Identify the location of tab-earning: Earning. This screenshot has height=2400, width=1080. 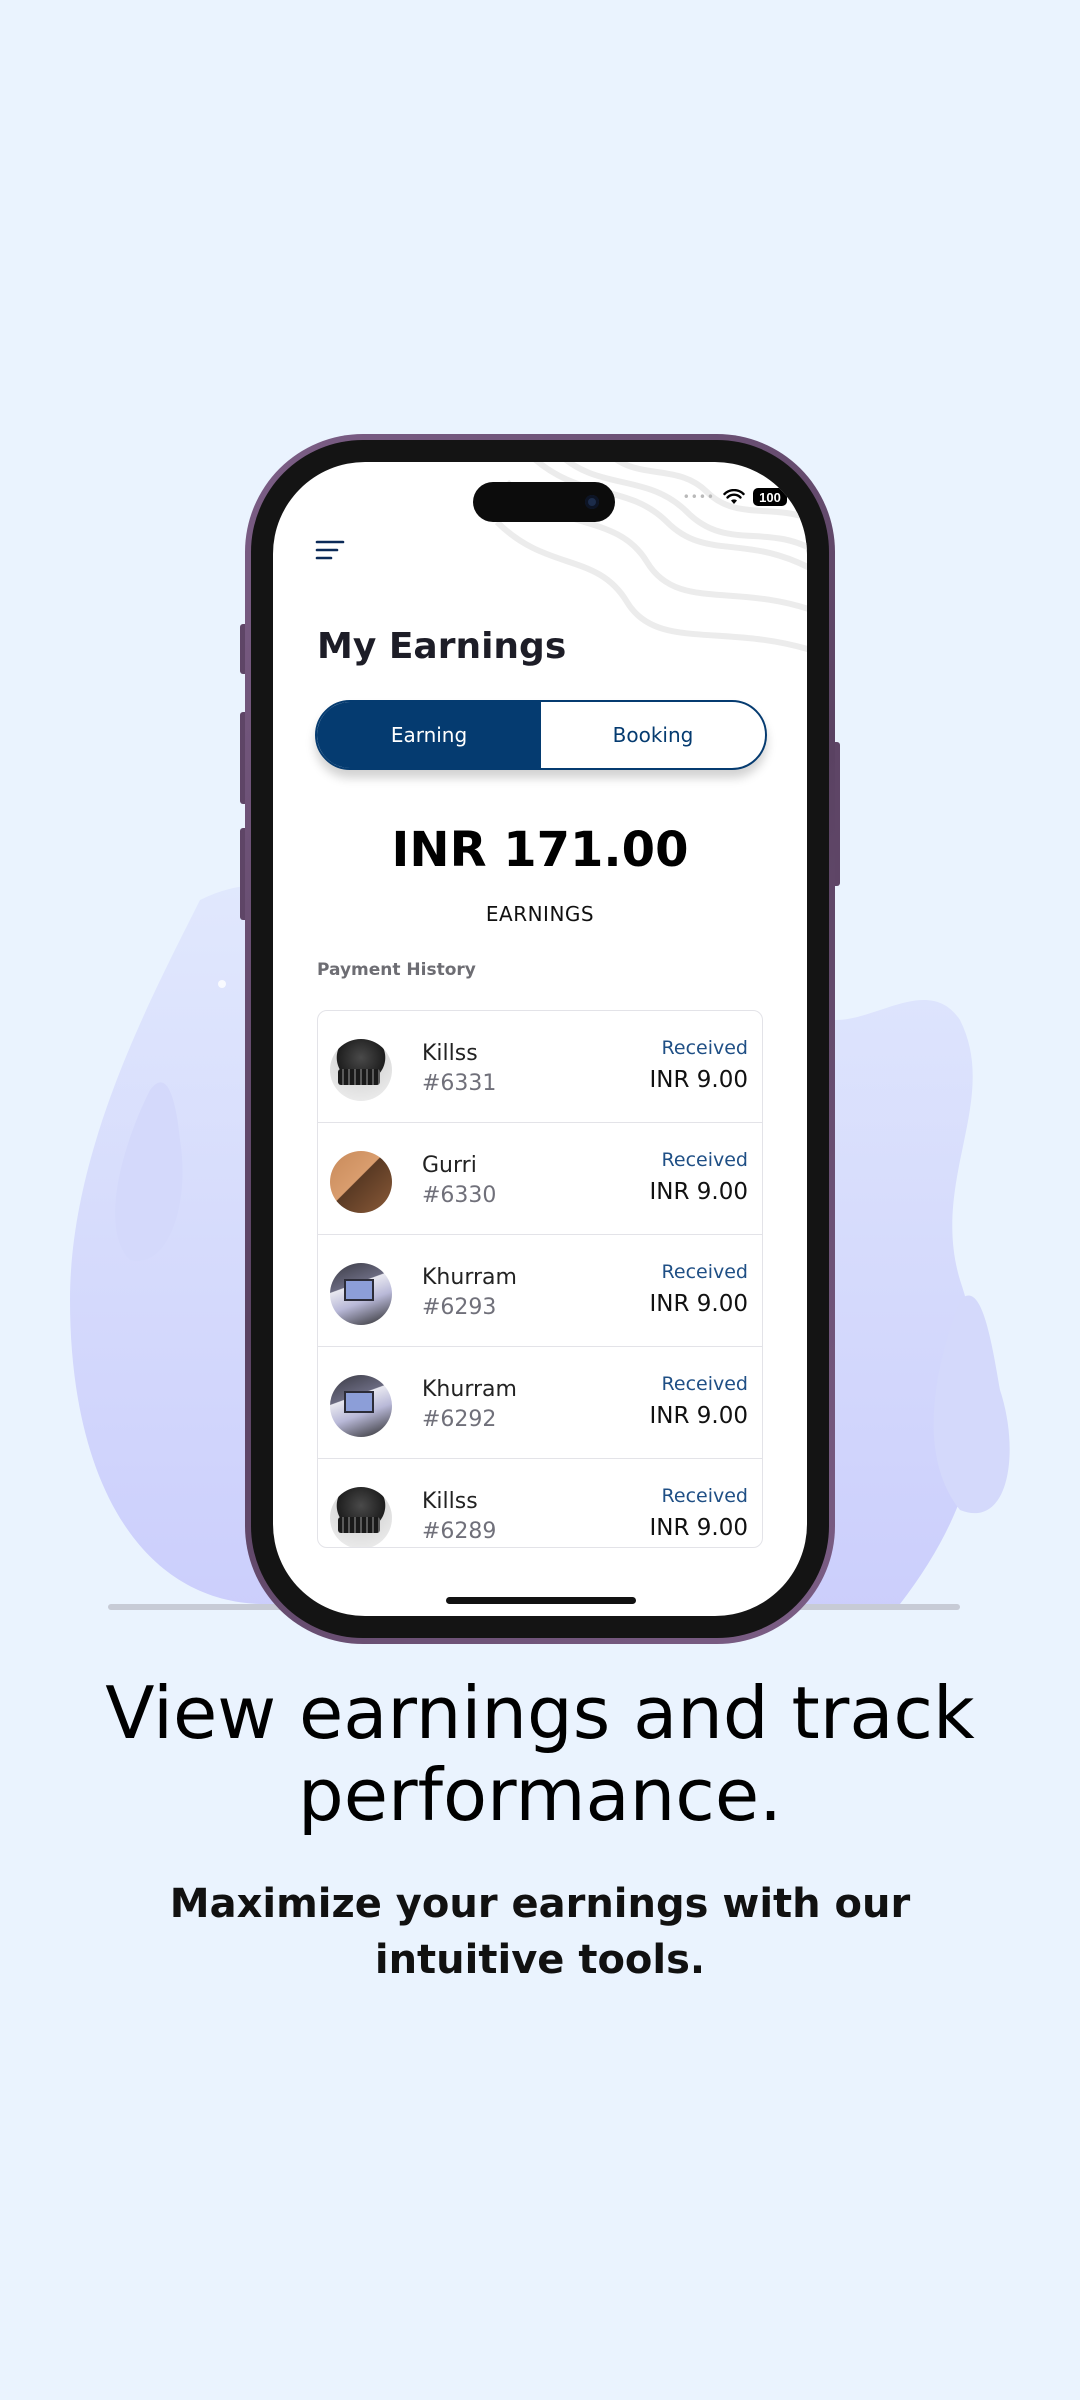
(429, 735).